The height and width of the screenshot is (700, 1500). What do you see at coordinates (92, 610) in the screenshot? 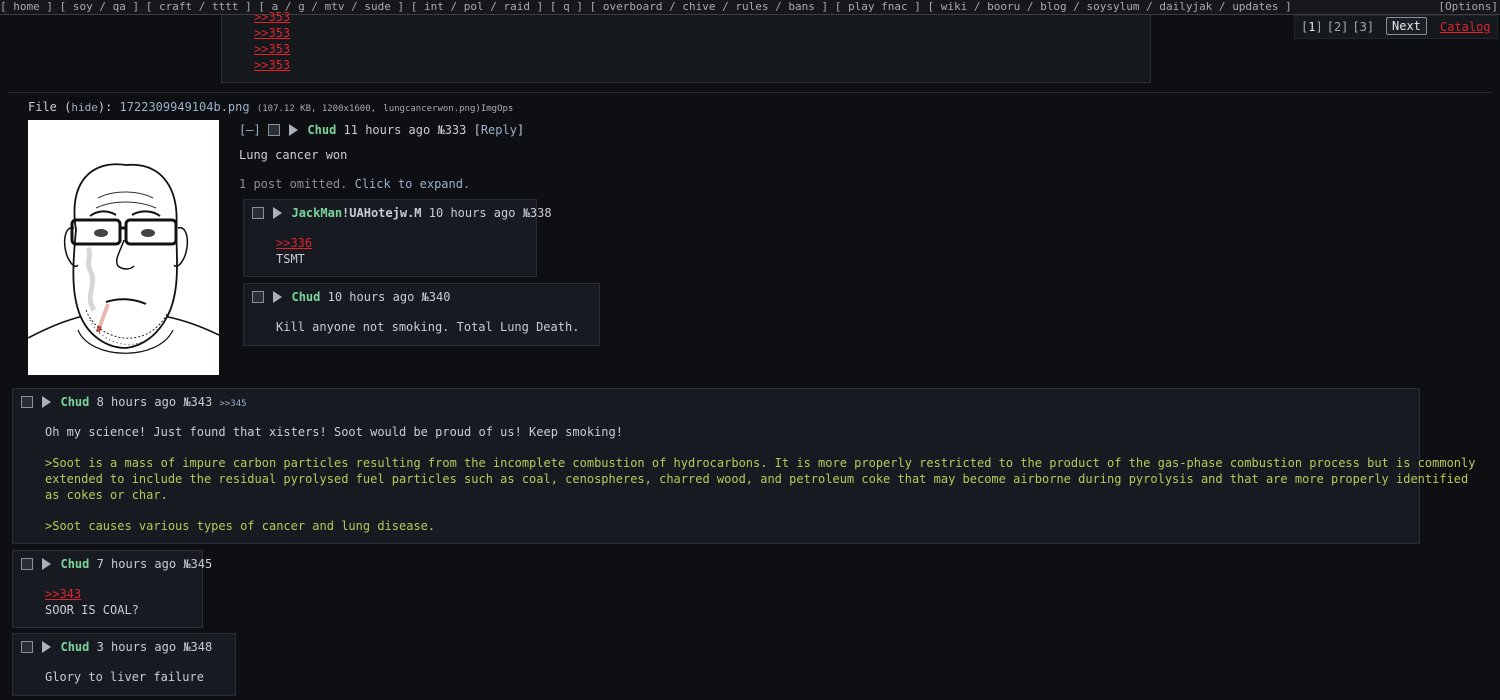
I see `post-text: SOOR IS COAL?` at bounding box center [92, 610].